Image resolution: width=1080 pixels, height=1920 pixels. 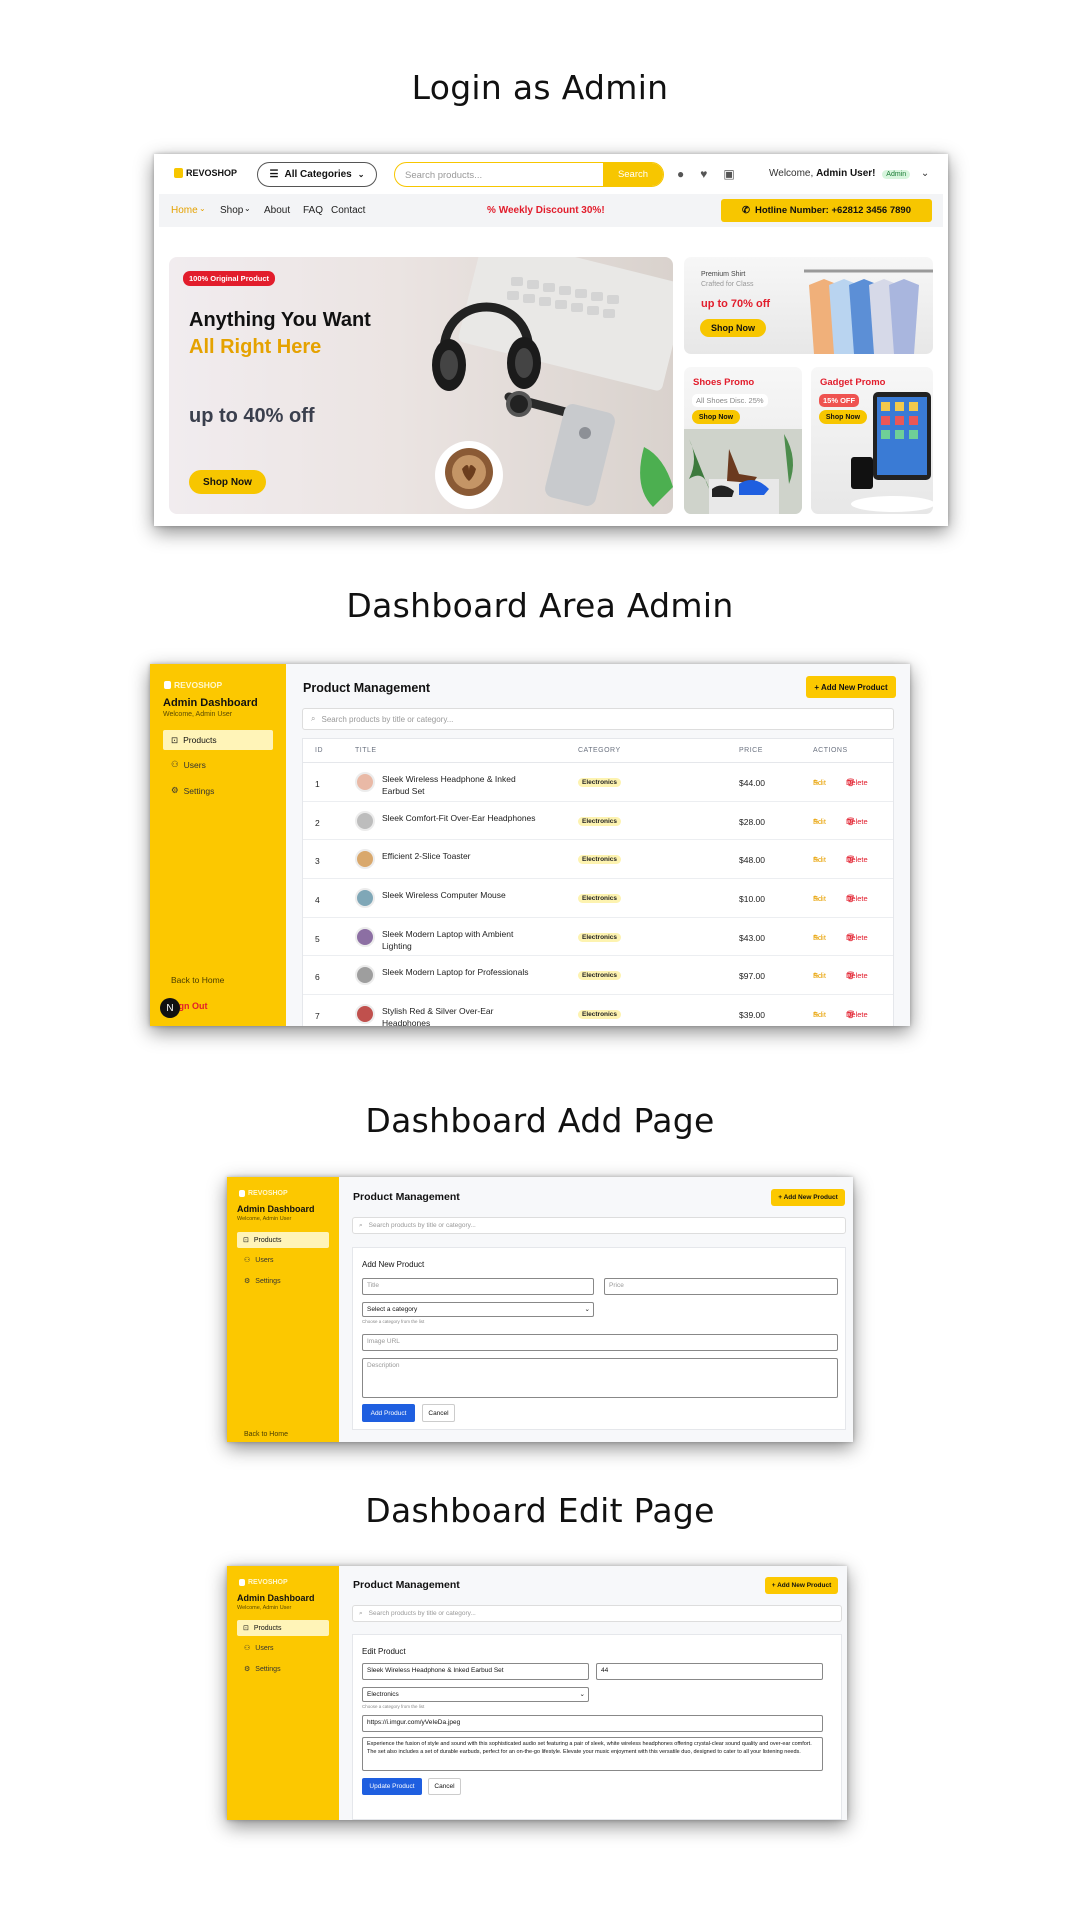 I want to click on product-price: $97.00, so click(x=752, y=976).